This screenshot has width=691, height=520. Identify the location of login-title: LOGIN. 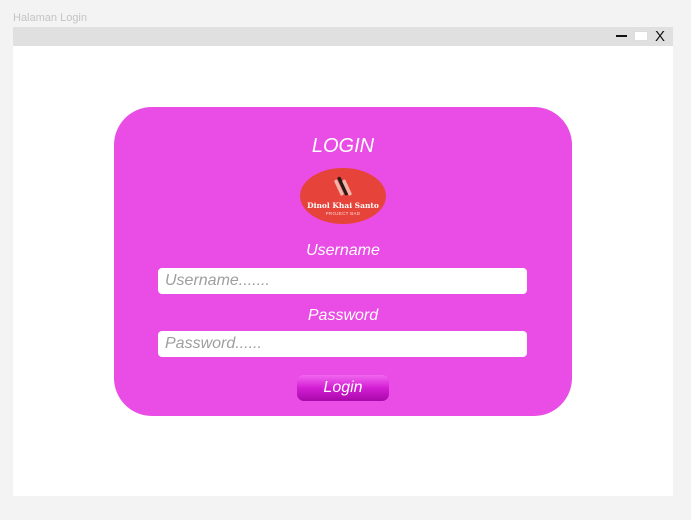
(343, 146).